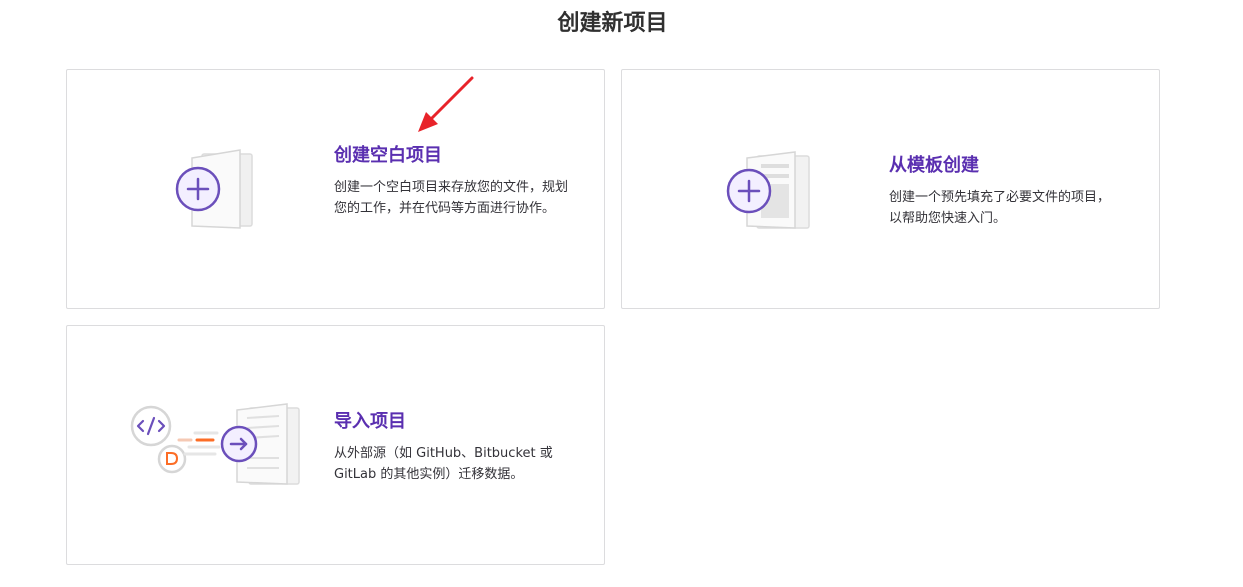 This screenshot has width=1243, height=587. Describe the element at coordinates (934, 165) in the screenshot. I see `create-from-template-title: 从模板创建` at that location.